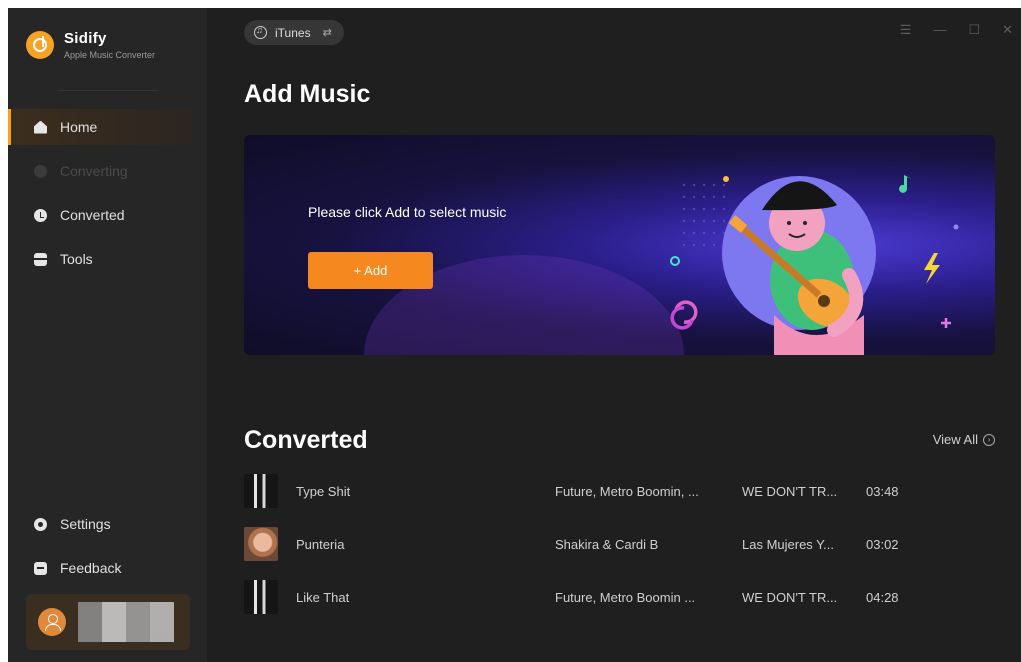 The image size is (1021, 662). What do you see at coordinates (956, 30) in the screenshot?
I see `window-controls: ☰ — ☐ ✕` at bounding box center [956, 30].